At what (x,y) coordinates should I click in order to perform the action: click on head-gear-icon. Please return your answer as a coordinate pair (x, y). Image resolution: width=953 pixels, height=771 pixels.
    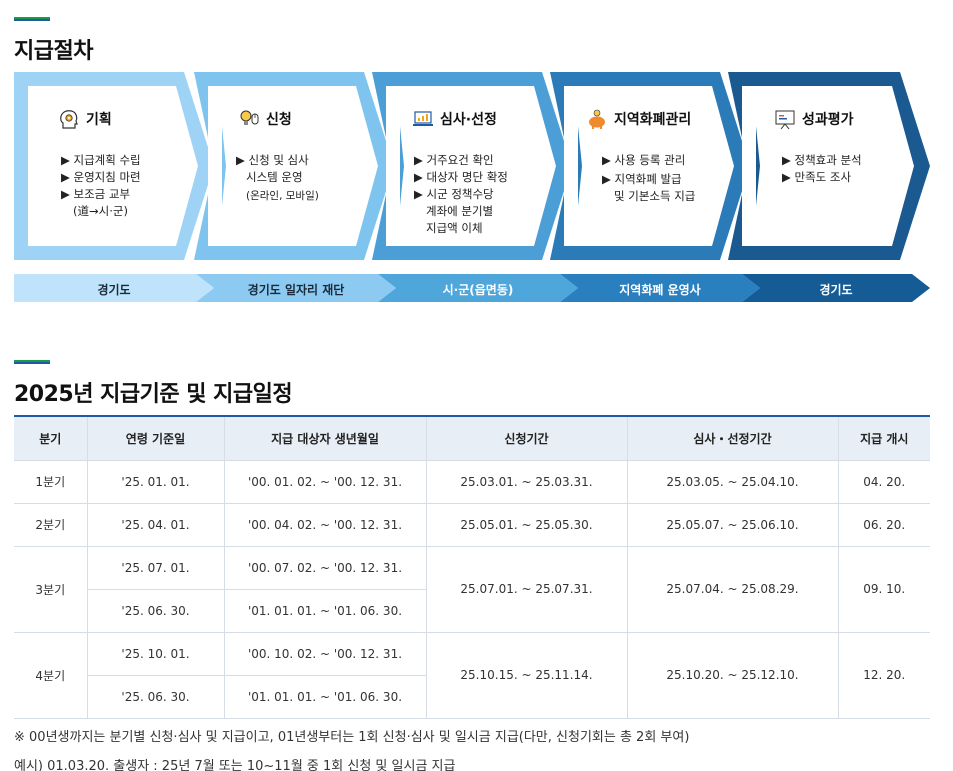
    Looking at the image, I should click on (69, 119).